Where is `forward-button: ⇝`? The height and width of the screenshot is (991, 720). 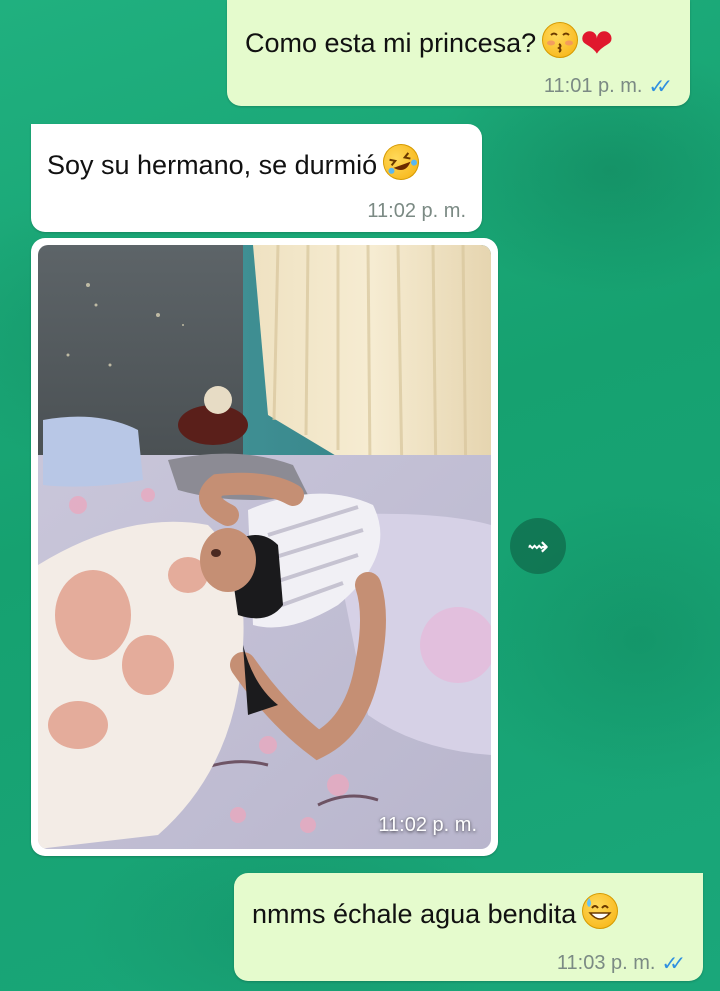
forward-button: ⇝ is located at coordinates (538, 546).